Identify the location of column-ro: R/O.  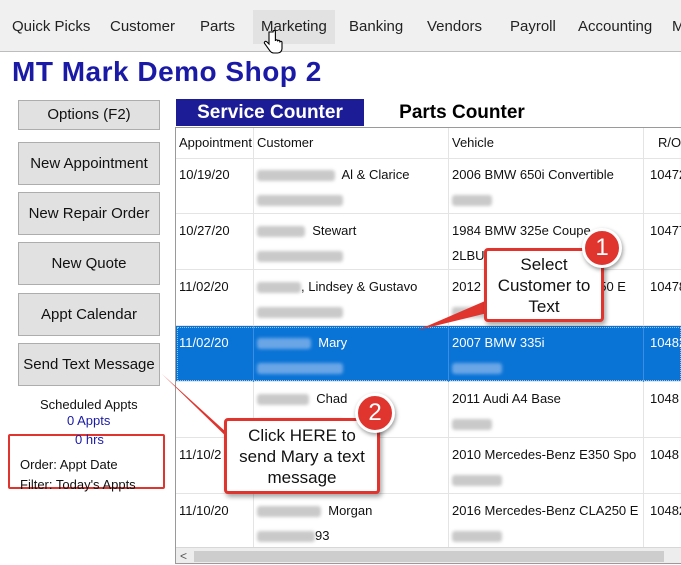
(662, 143).